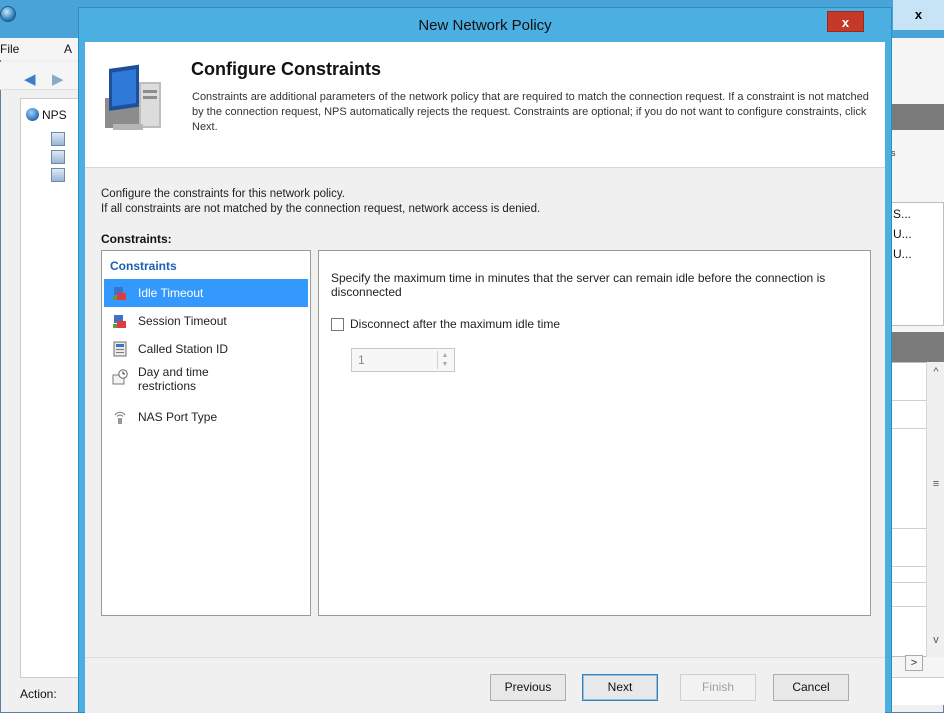 This screenshot has height=713, width=944. What do you see at coordinates (485, 657) in the screenshot?
I see `footer-divider` at bounding box center [485, 657].